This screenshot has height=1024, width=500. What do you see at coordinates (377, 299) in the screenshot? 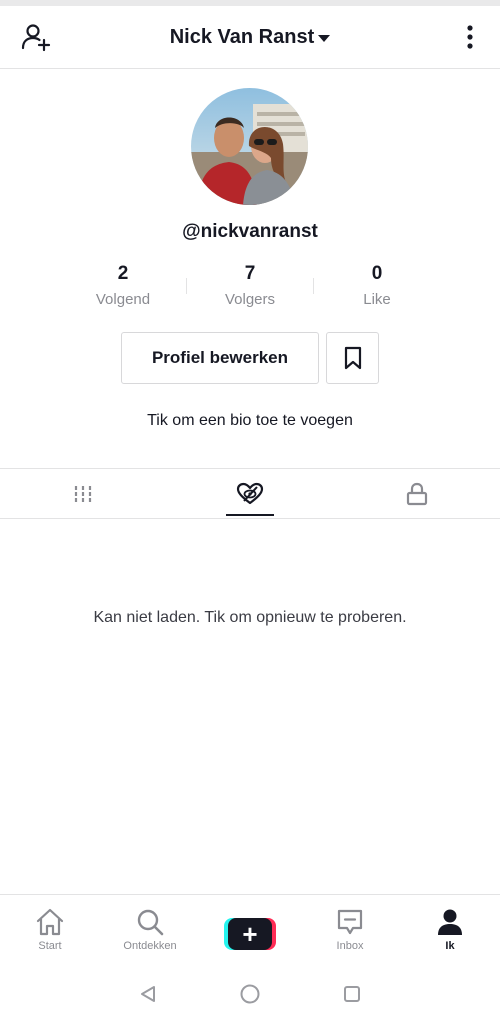
I see `stat-likes-label: Like` at bounding box center [377, 299].